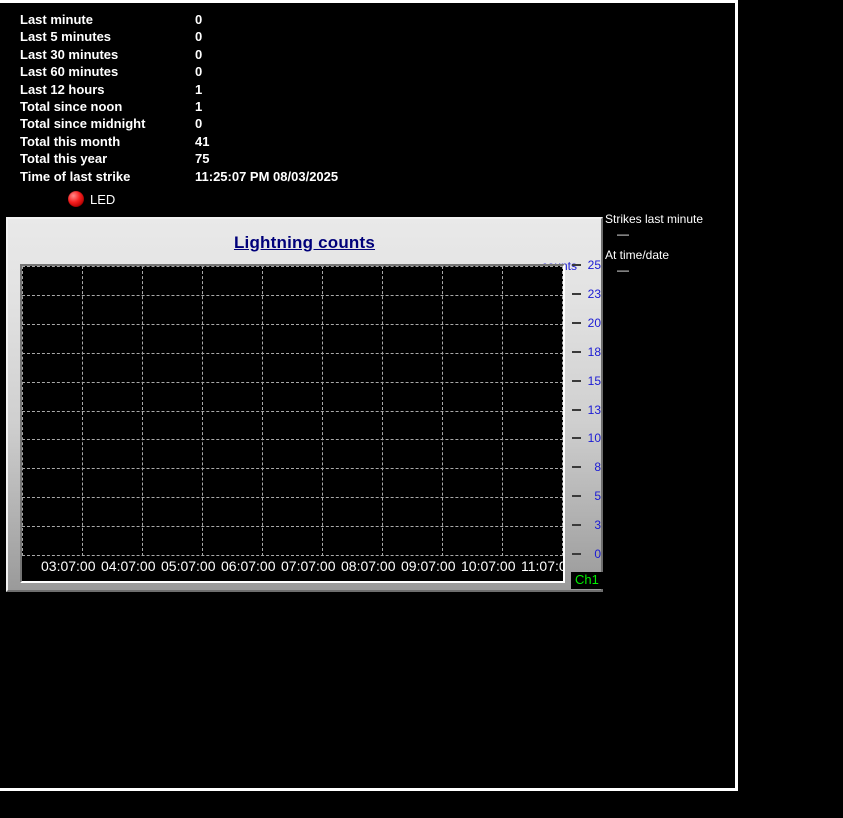 The width and height of the screenshot is (843, 818). What do you see at coordinates (70, 141) in the screenshot?
I see `stat-label: Total this month` at bounding box center [70, 141].